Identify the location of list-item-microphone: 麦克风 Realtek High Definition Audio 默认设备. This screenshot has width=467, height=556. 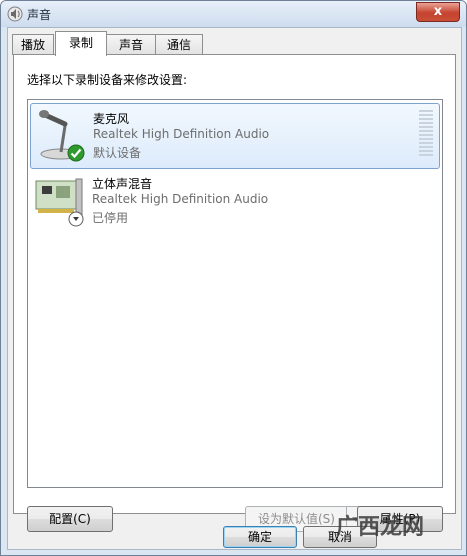
(235, 136).